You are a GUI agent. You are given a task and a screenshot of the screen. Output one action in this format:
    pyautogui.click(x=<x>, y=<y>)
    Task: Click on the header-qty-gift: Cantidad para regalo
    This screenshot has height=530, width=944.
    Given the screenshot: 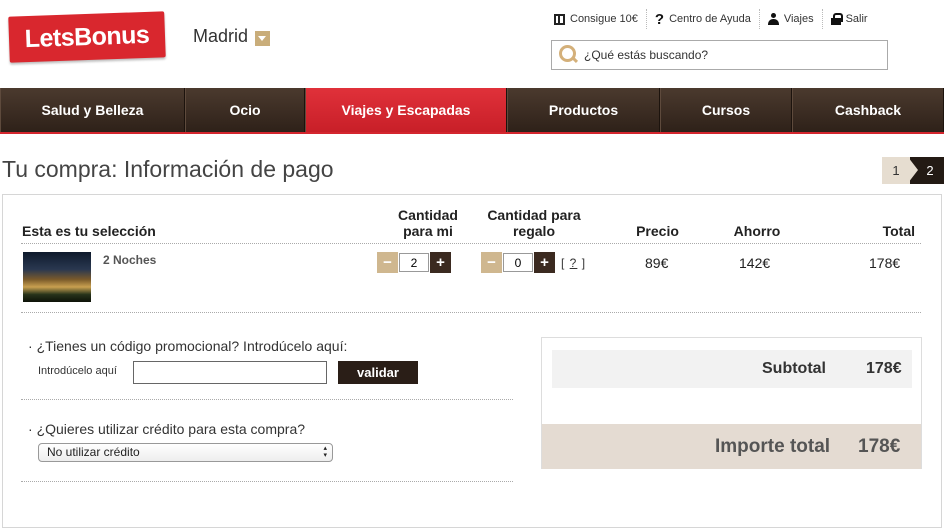 What is the action you would take?
    pyautogui.click(x=534, y=223)
    